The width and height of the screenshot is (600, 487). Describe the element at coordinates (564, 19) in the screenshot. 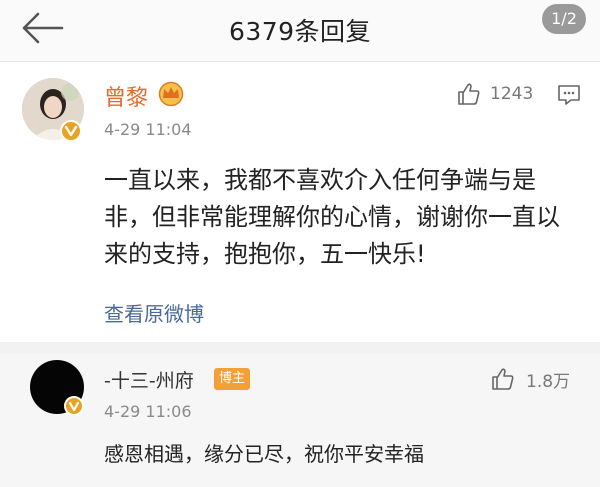

I see `page-indicator: 1/2` at that location.